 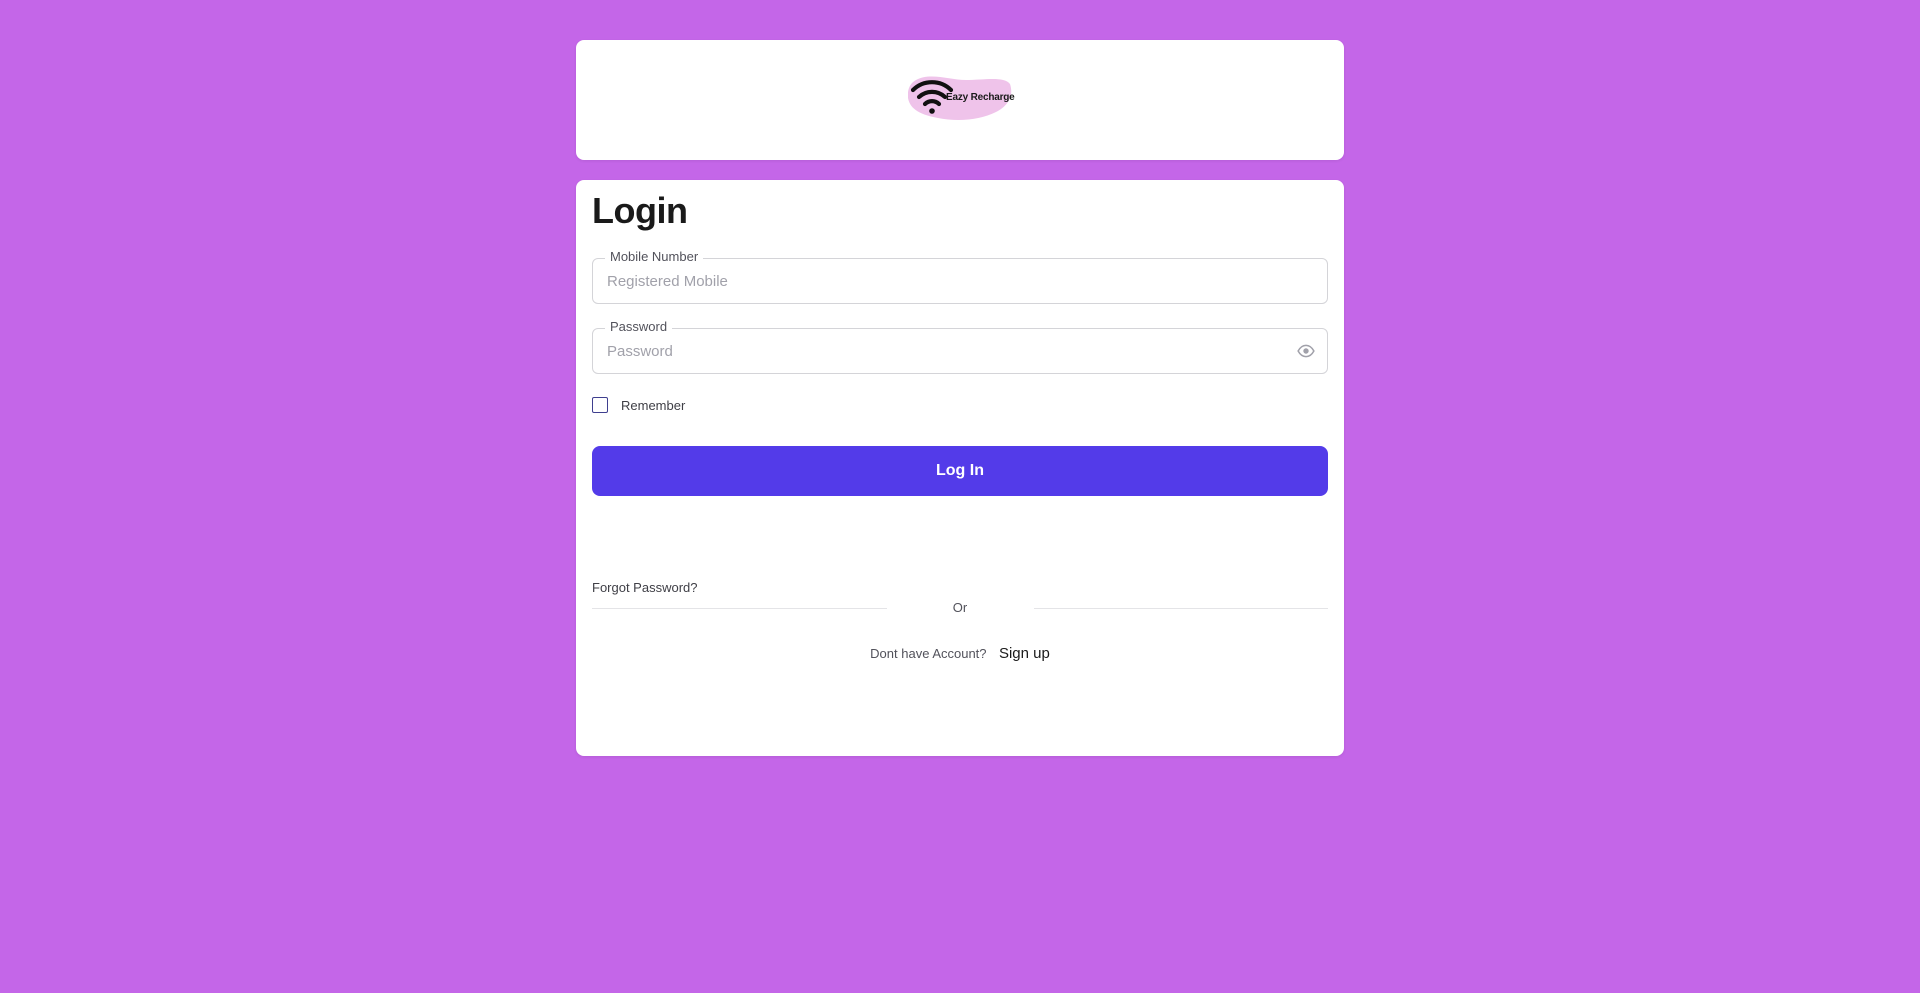 I want to click on login-button: Log In, so click(x=960, y=471).